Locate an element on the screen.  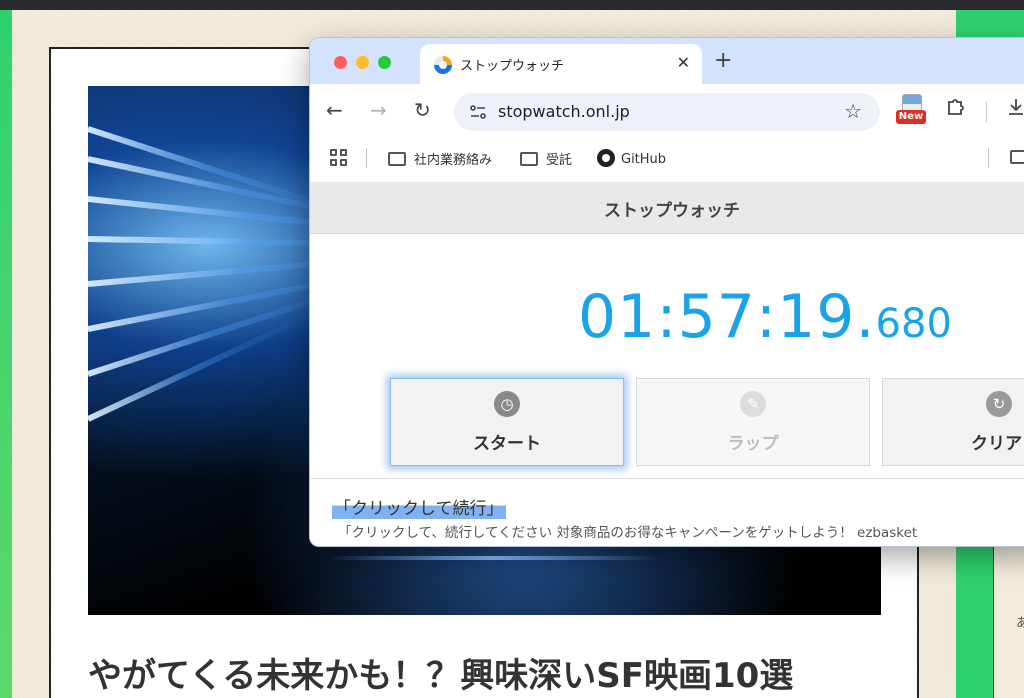
lap-label: ラップ is located at coordinates (753, 444).